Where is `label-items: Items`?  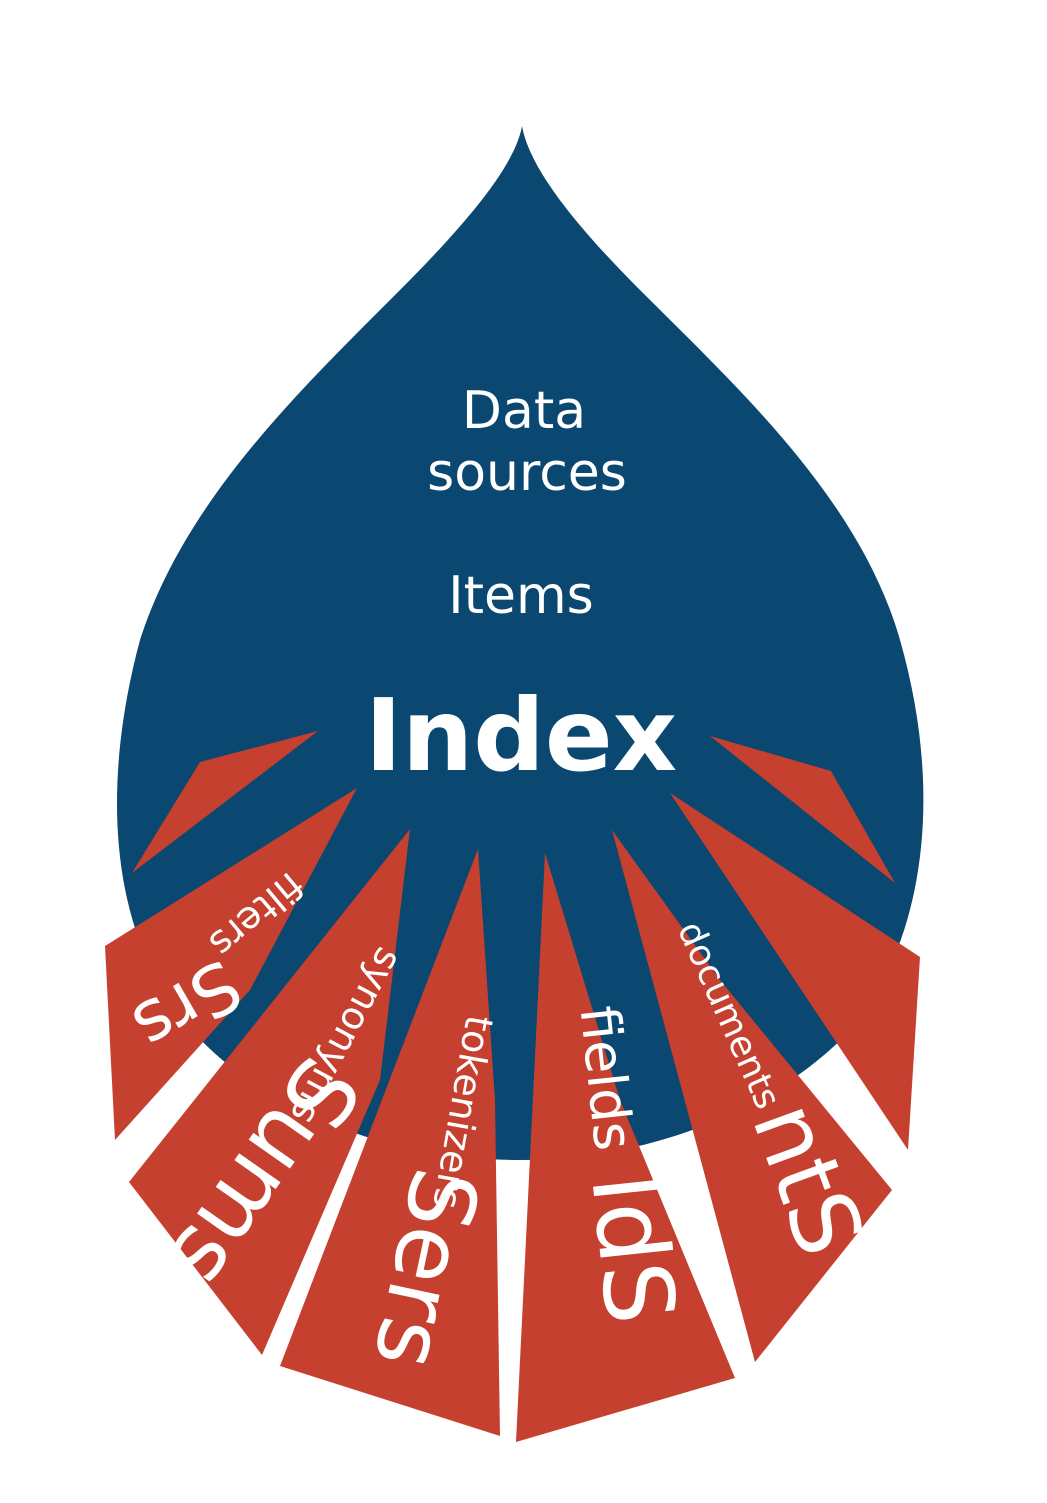 label-items: Items is located at coordinates (520, 596).